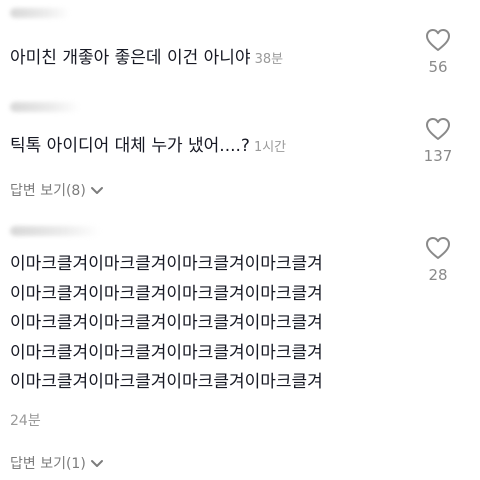 This screenshot has height=480, width=480. What do you see at coordinates (438, 260) in the screenshot?
I see `like-button: 28` at bounding box center [438, 260].